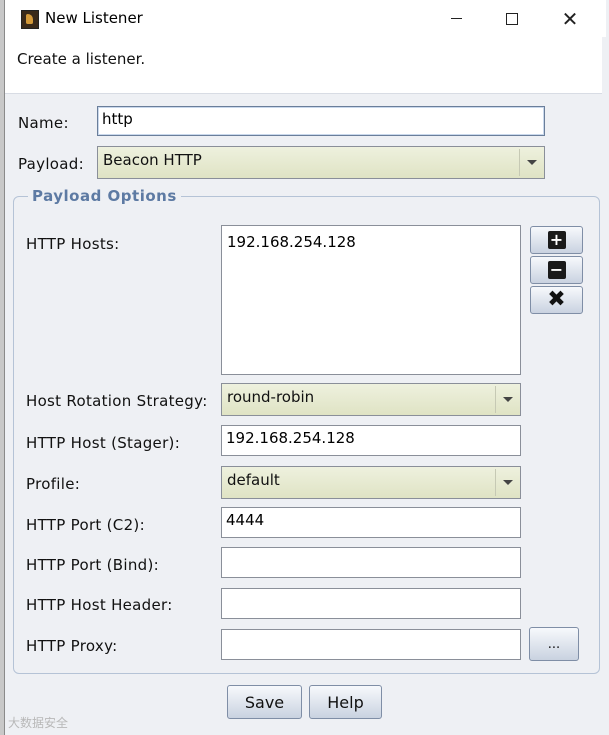 The image size is (609, 735). I want to click on list-item: 192.168.254.128, so click(371, 242).